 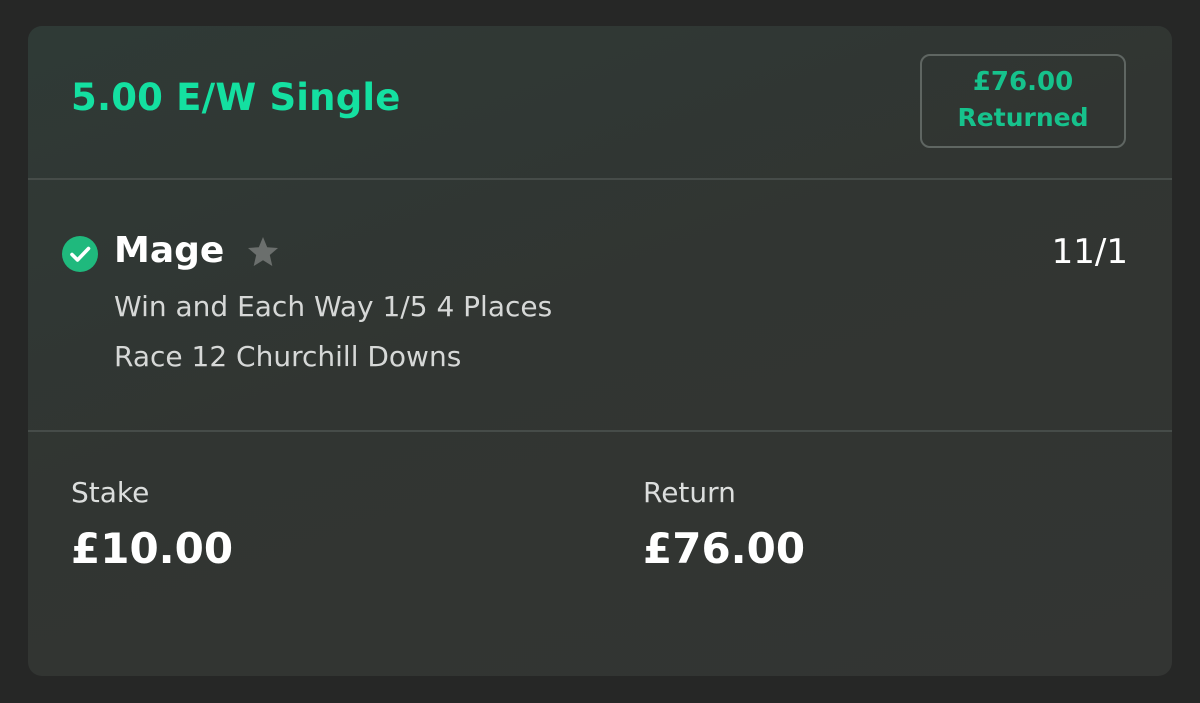 What do you see at coordinates (333, 306) in the screenshot?
I see `market-description: Win and Each Way 1/5 4 Places` at bounding box center [333, 306].